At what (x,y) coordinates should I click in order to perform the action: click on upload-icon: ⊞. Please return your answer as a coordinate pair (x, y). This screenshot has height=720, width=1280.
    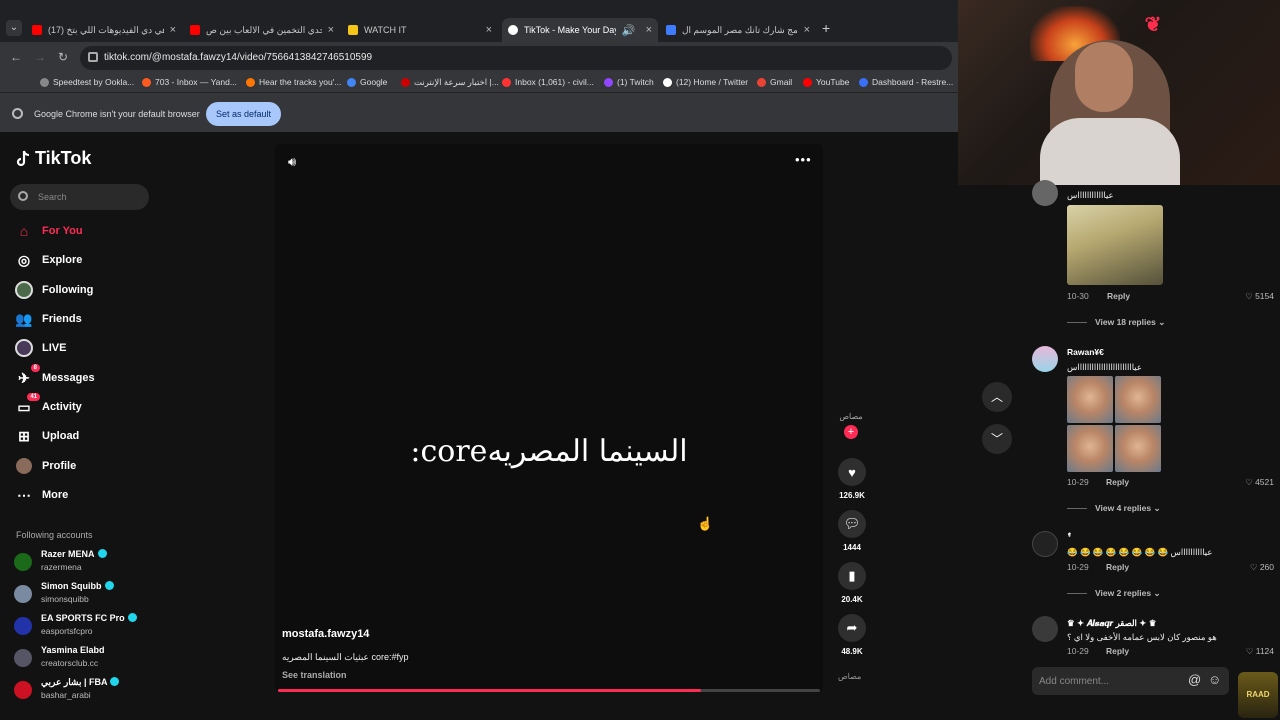
    Looking at the image, I should click on (24, 435).